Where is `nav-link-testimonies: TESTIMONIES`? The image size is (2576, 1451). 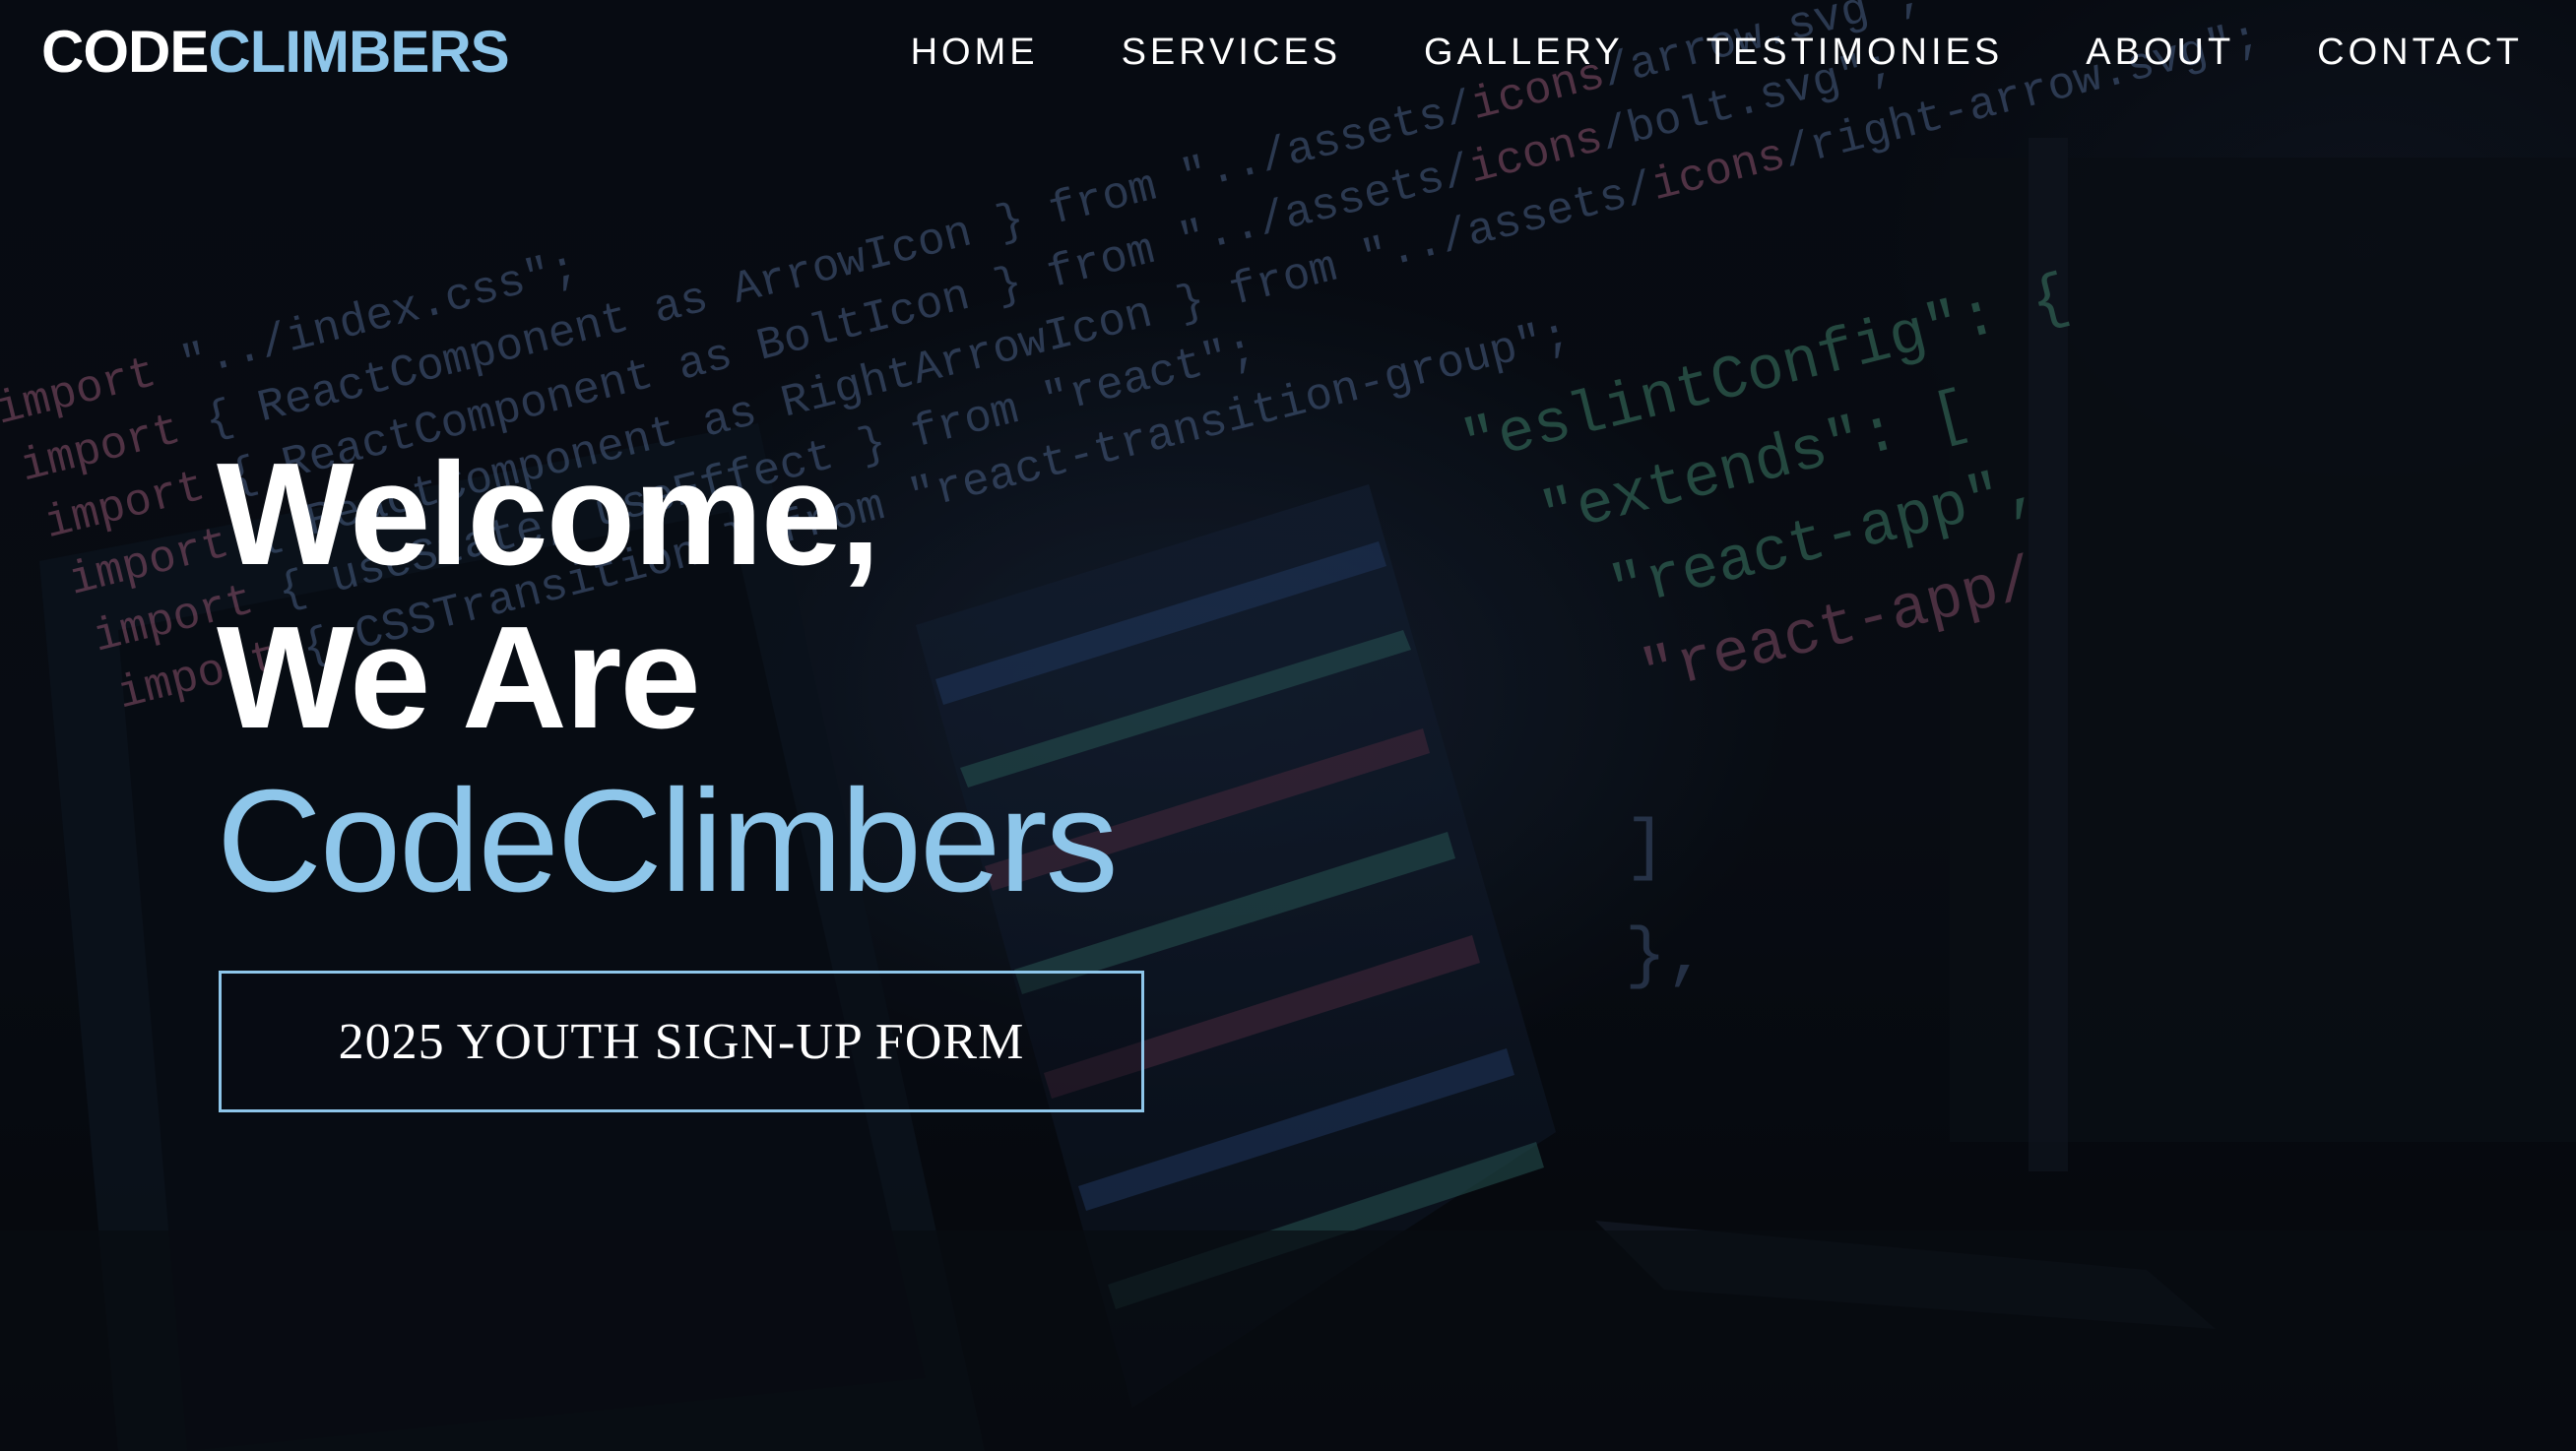 nav-link-testimonies: TESTIMONIES is located at coordinates (1855, 52).